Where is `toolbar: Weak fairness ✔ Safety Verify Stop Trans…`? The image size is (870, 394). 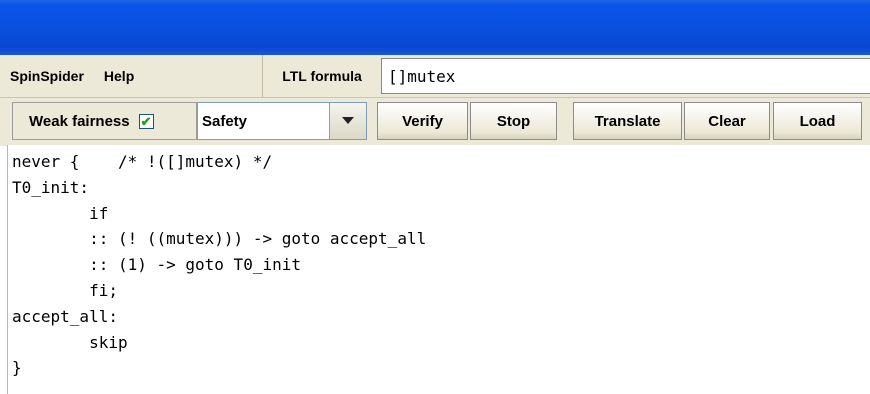 toolbar: Weak fairness ✔ Safety Verify Stop Trans… is located at coordinates (435, 121).